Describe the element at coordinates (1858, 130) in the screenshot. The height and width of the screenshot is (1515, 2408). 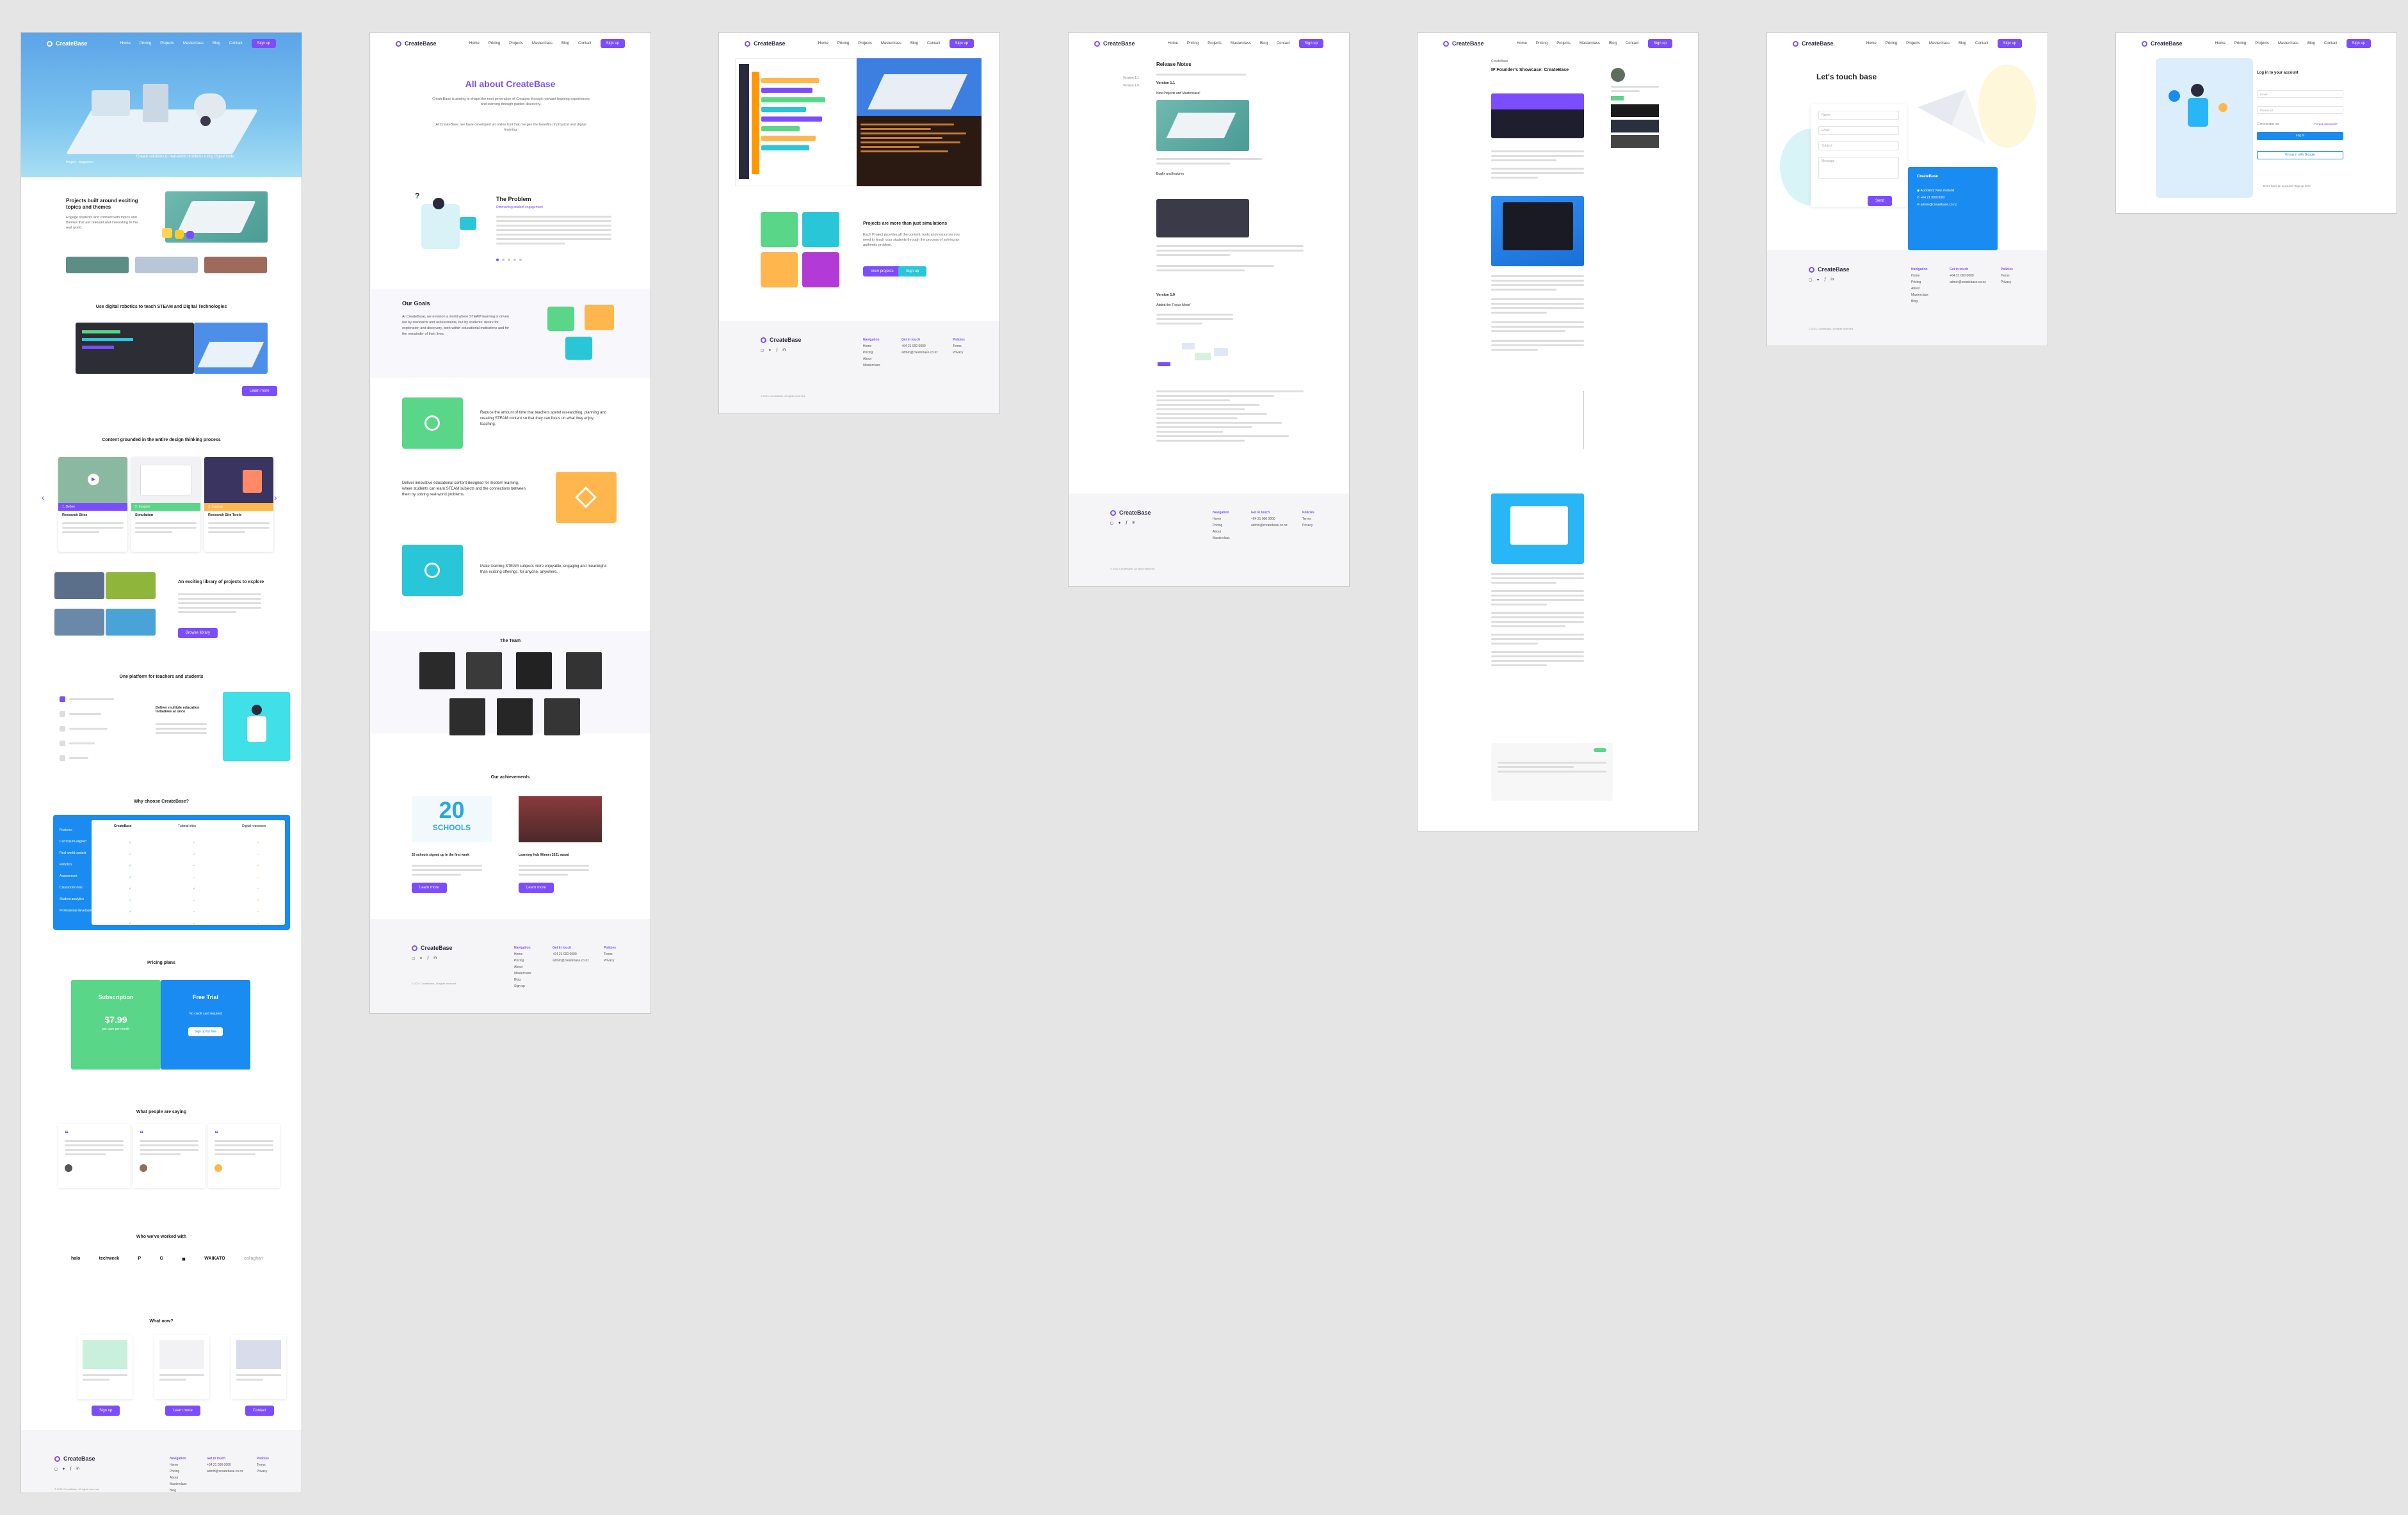
I see `email-field: Email` at that location.